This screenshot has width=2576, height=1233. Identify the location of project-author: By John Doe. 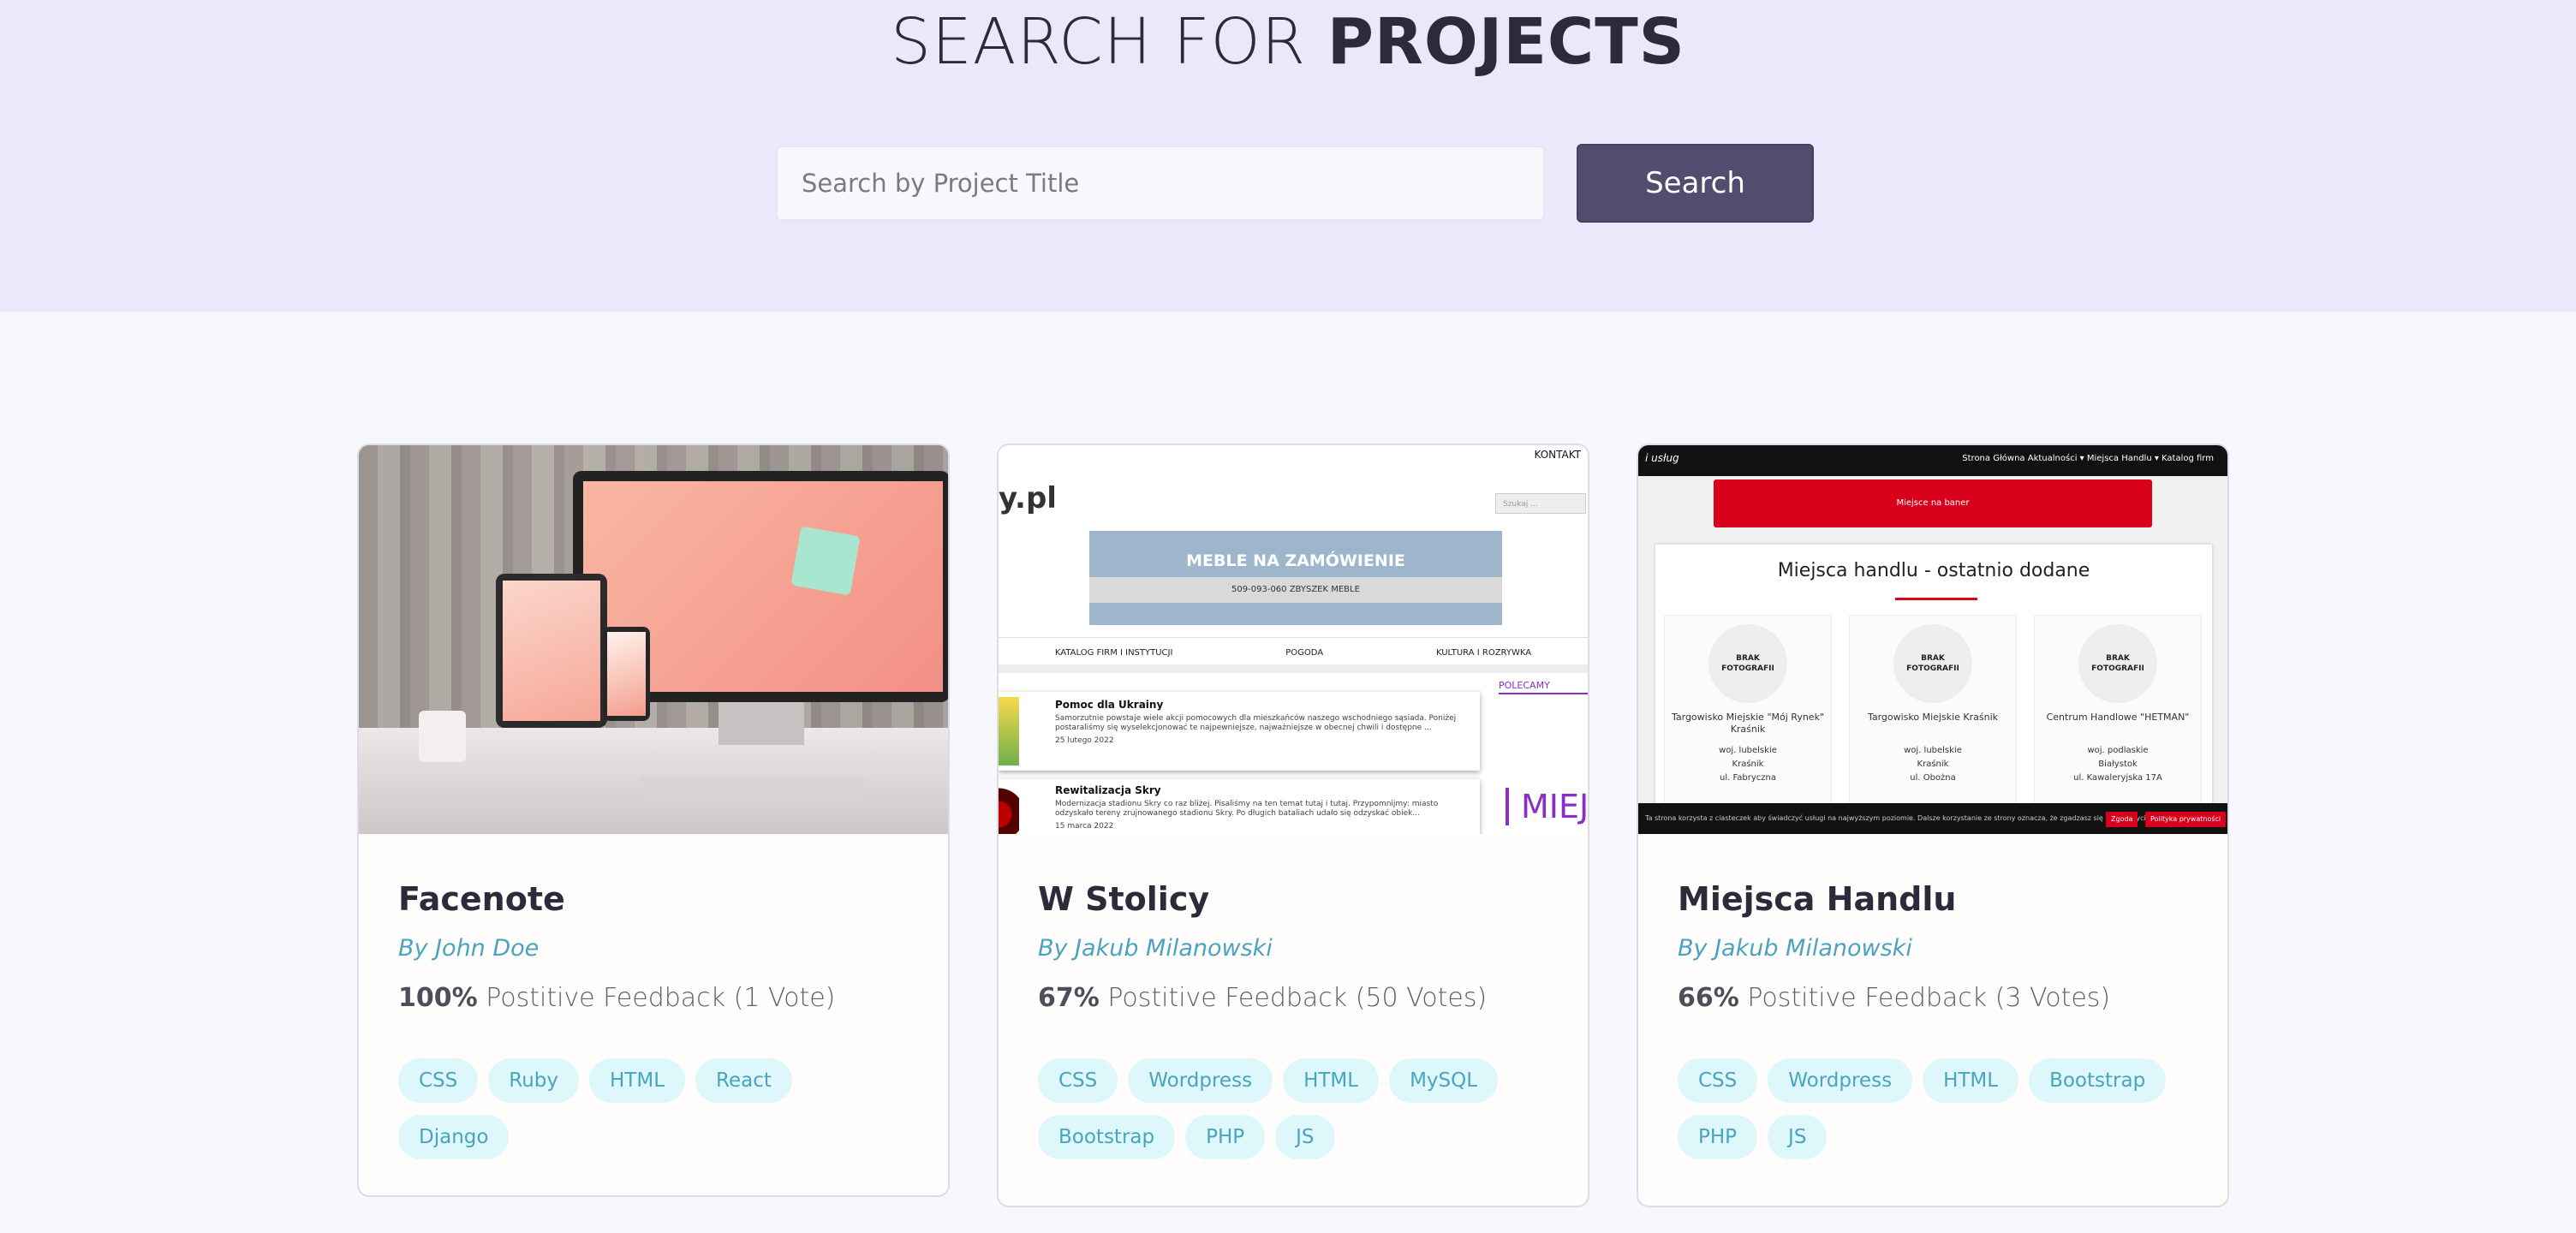
(468, 948).